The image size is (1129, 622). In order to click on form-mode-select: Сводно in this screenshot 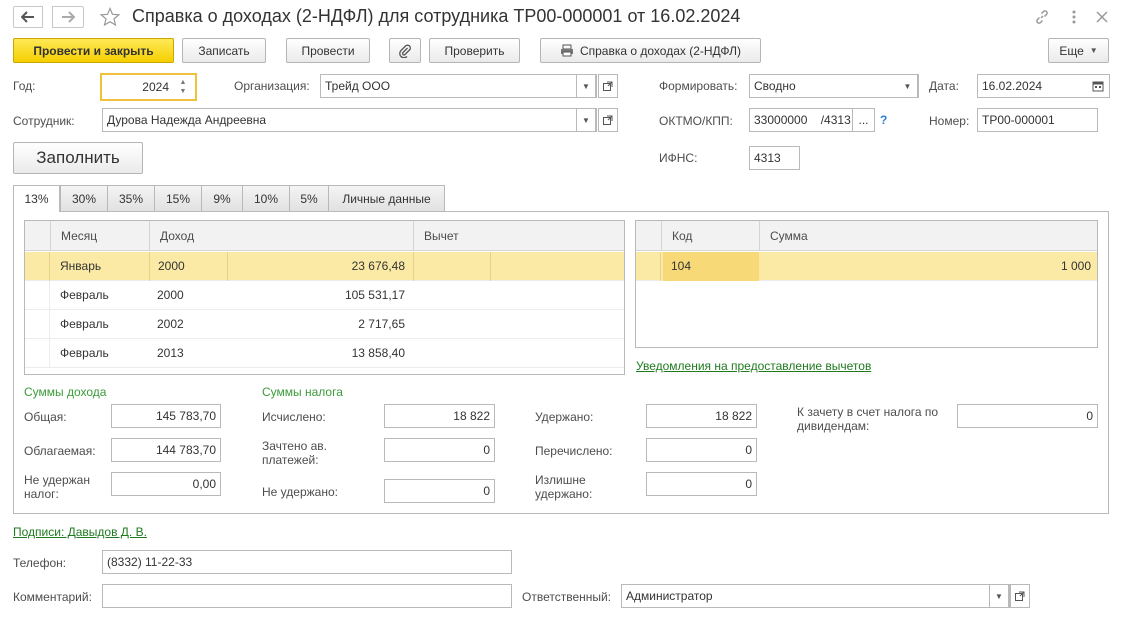, I will do `click(834, 86)`.